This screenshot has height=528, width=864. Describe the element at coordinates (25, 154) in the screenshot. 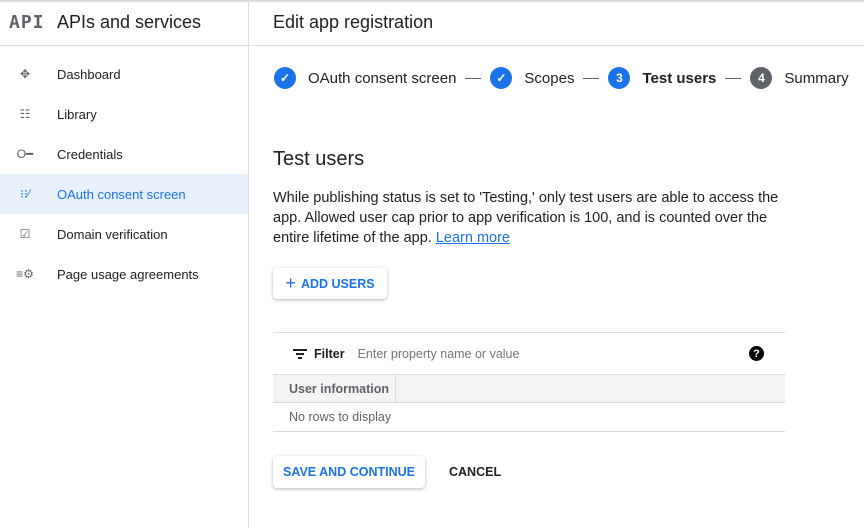

I see `key-icon: O━` at that location.